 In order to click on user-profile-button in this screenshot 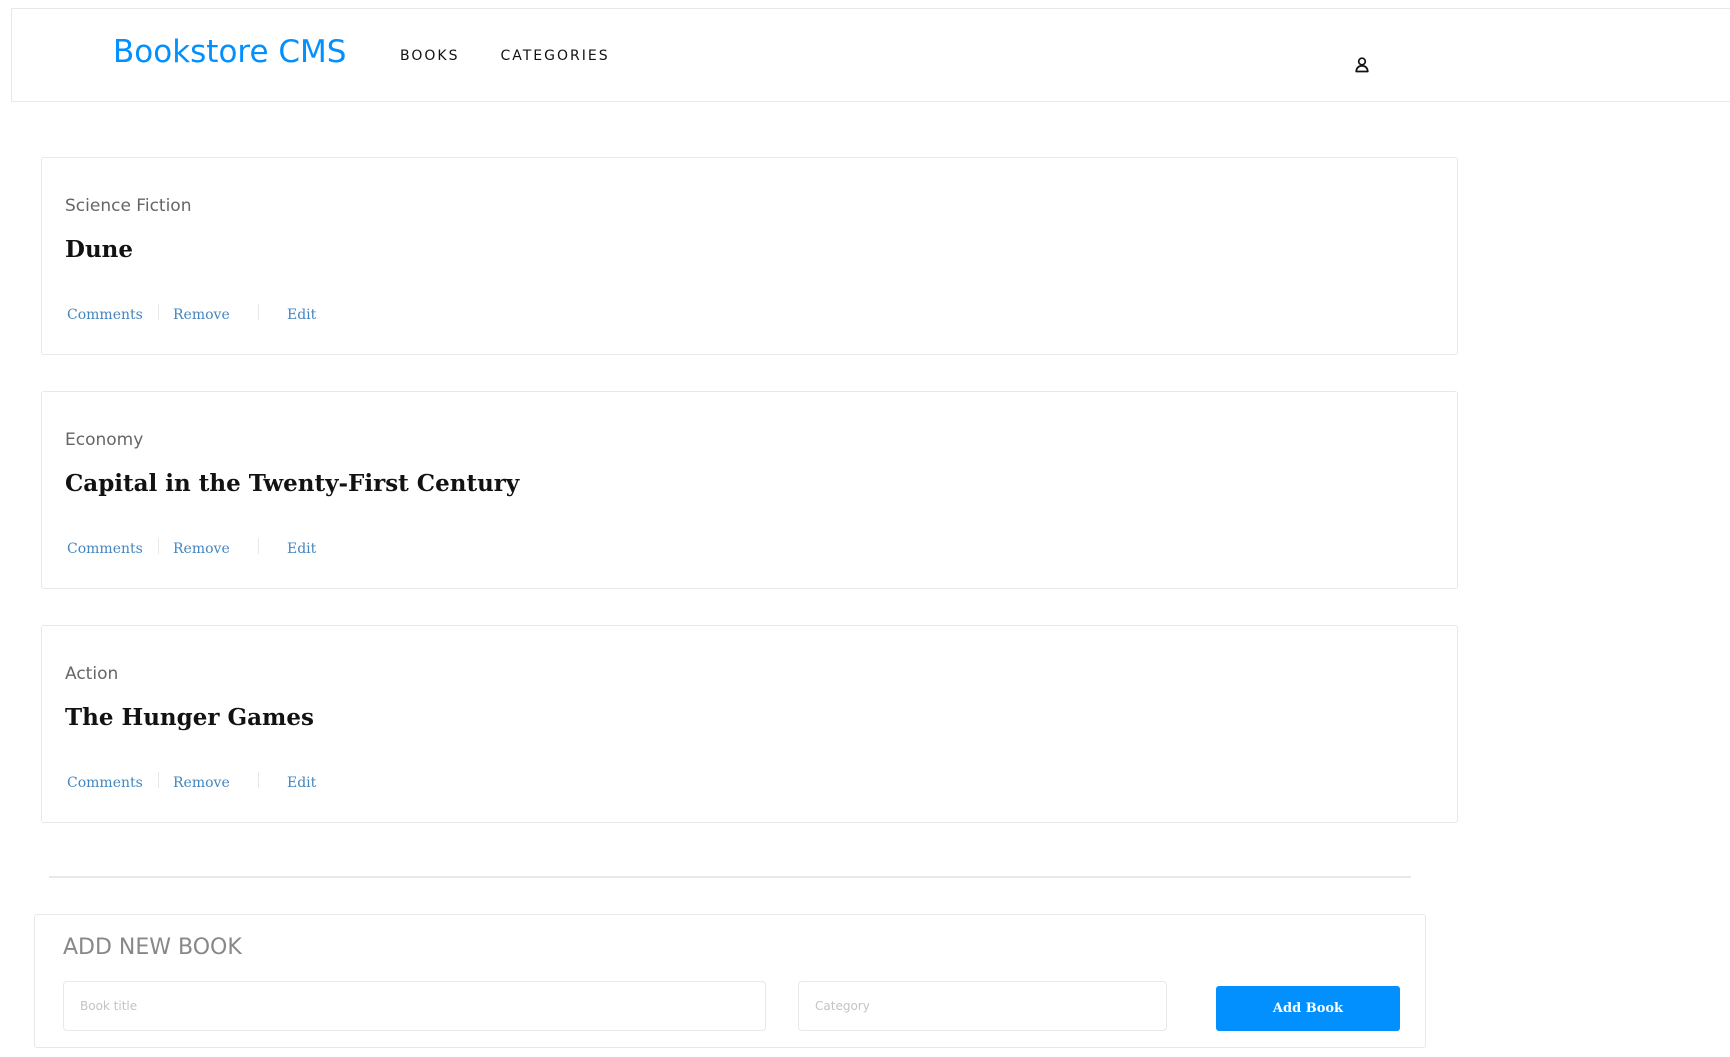, I will do `click(1362, 65)`.